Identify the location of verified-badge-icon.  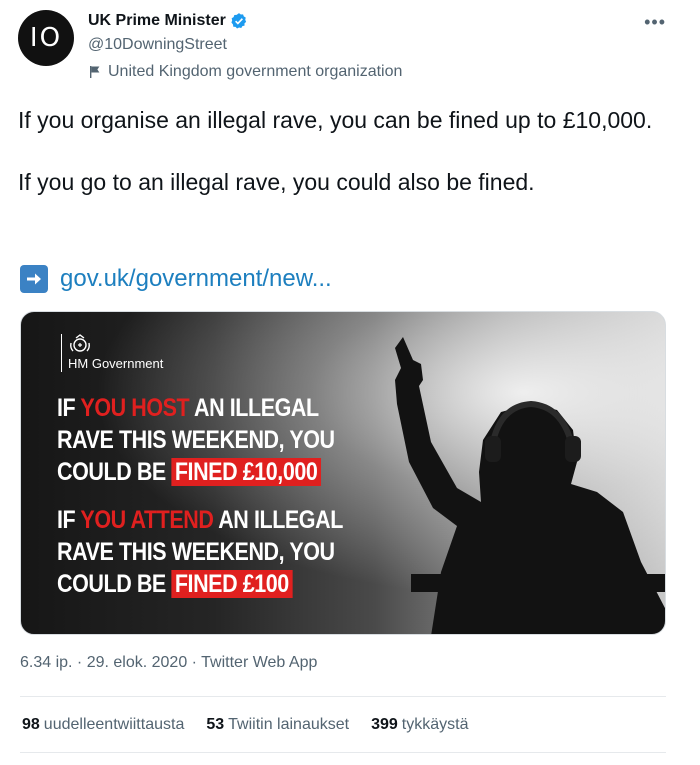
(239, 21).